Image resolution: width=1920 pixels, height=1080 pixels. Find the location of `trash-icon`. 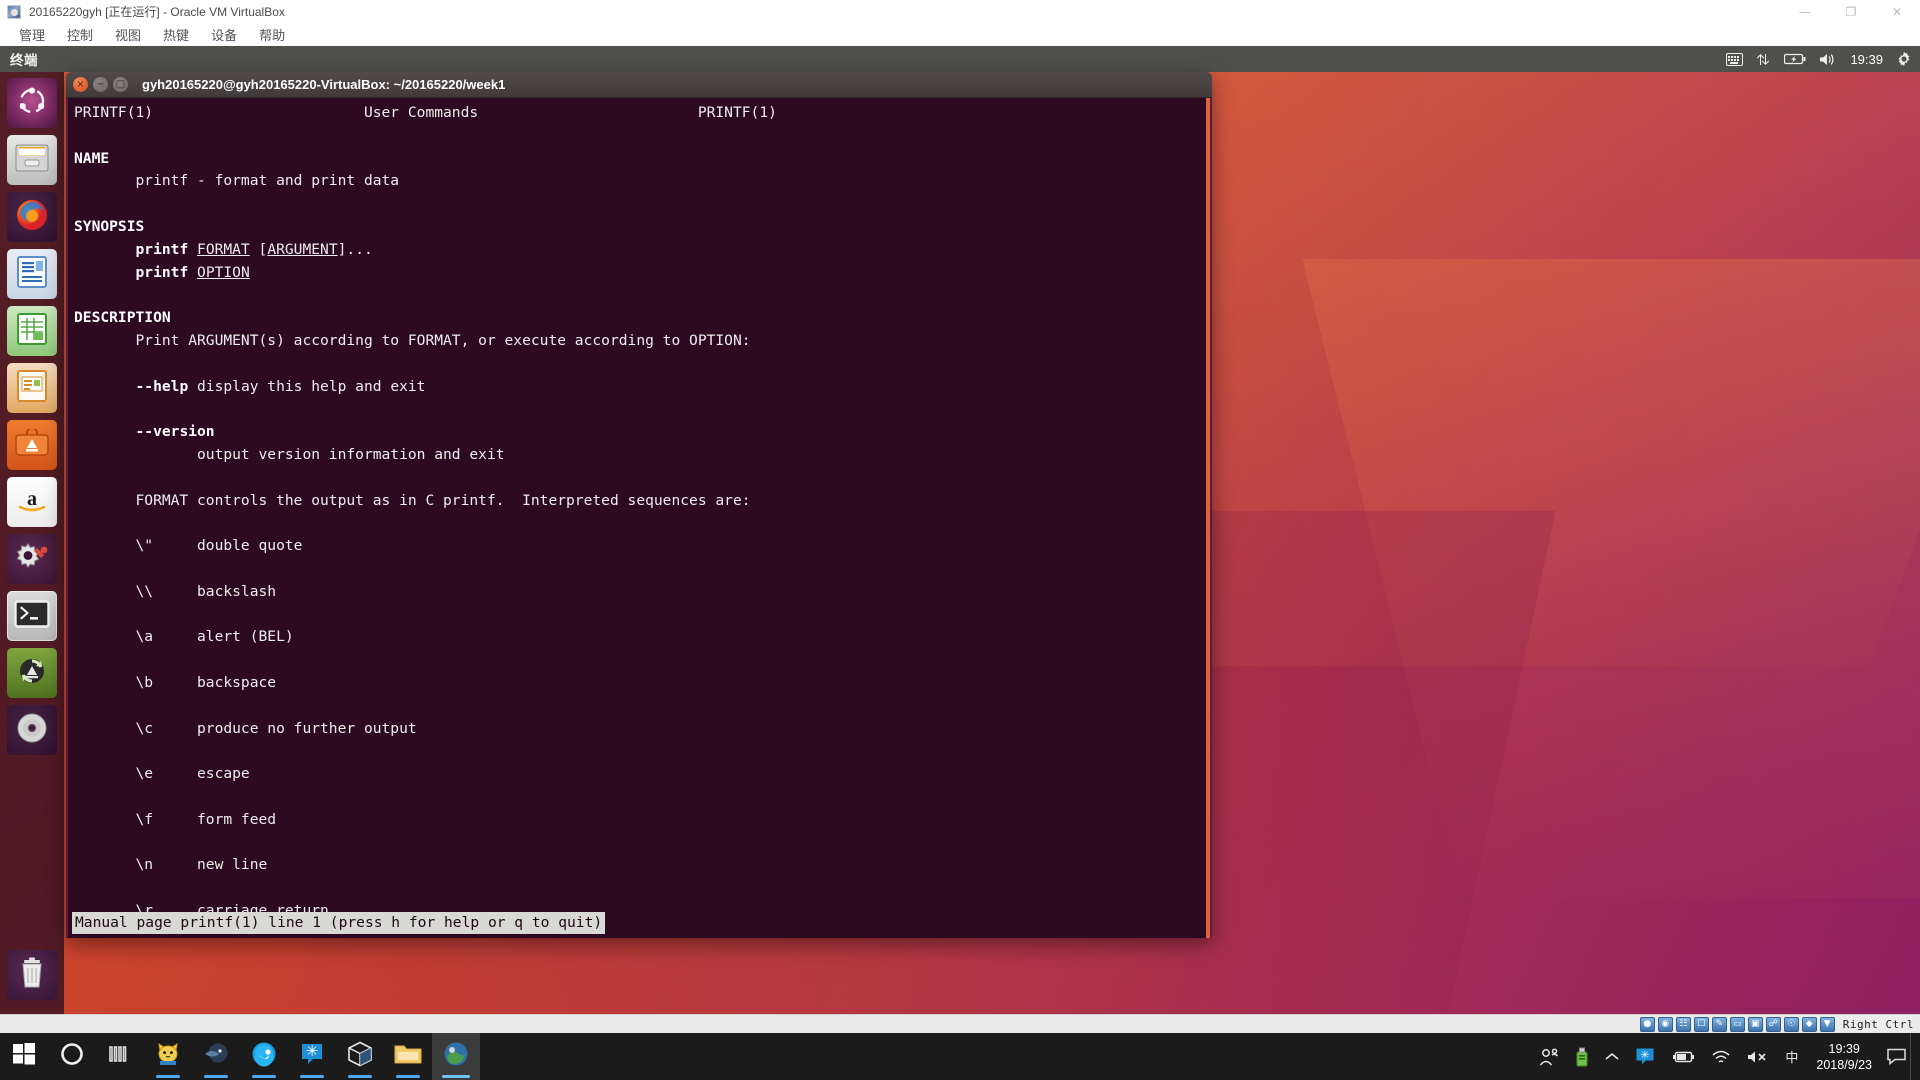

trash-icon is located at coordinates (32, 975).